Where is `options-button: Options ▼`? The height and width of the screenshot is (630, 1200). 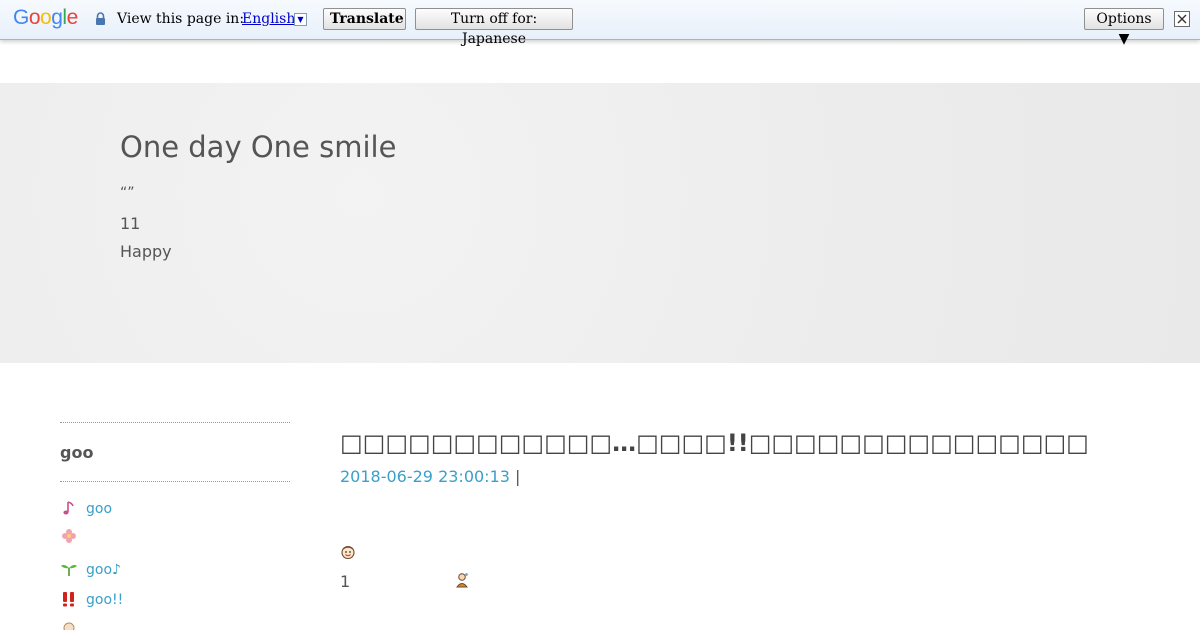
options-button: Options ▼ is located at coordinates (1124, 27).